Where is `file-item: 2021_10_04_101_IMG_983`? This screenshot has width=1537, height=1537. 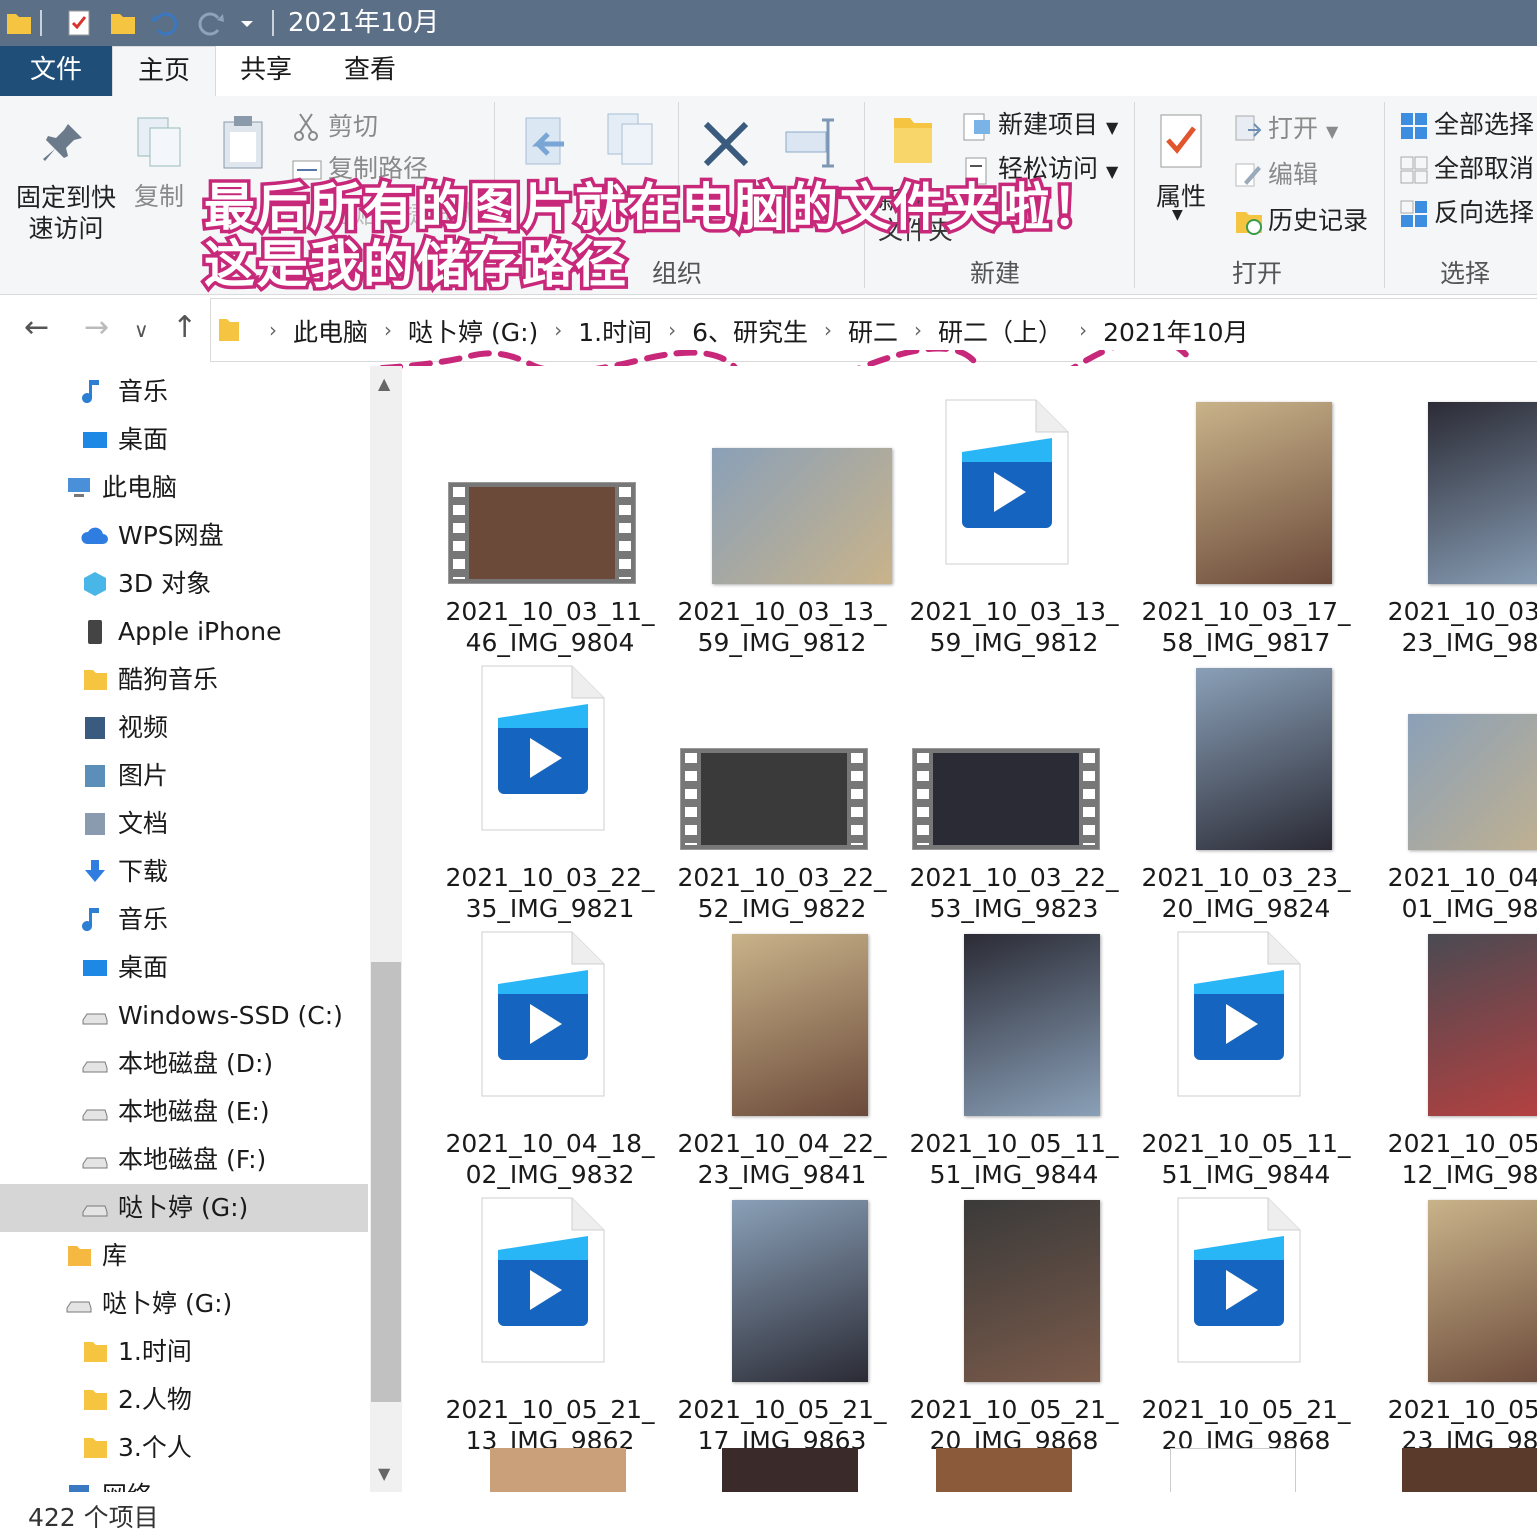 file-item: 2021_10_04_101_IMG_983 is located at coordinates (1449, 785).